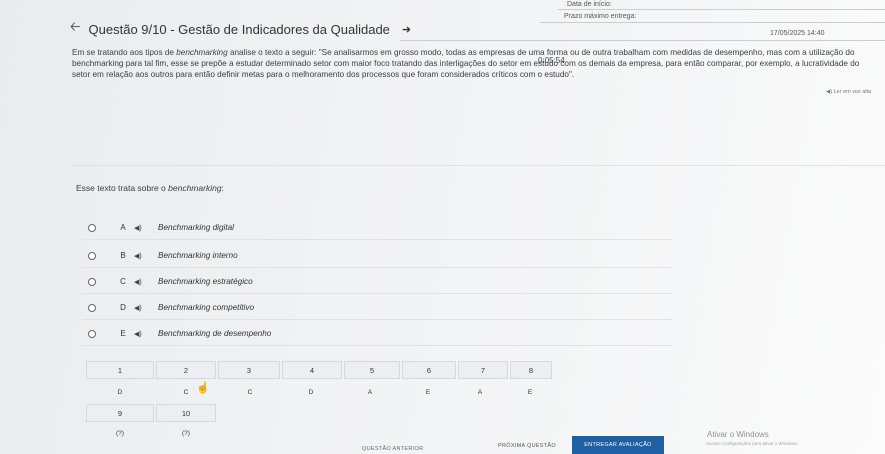 Image resolution: width=885 pixels, height=454 pixels. I want to click on question-nav-6: 6, so click(429, 370).